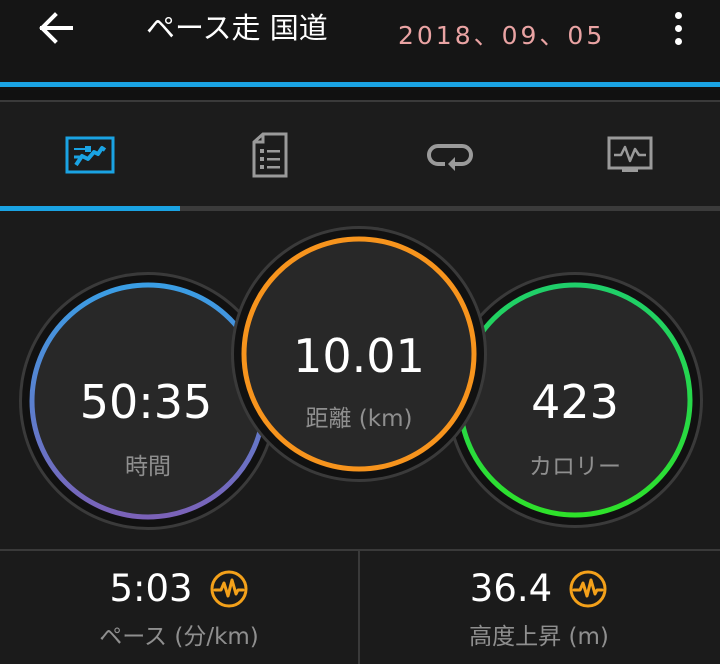 The width and height of the screenshot is (720, 664). I want to click on tab-graphs, so click(630, 155).